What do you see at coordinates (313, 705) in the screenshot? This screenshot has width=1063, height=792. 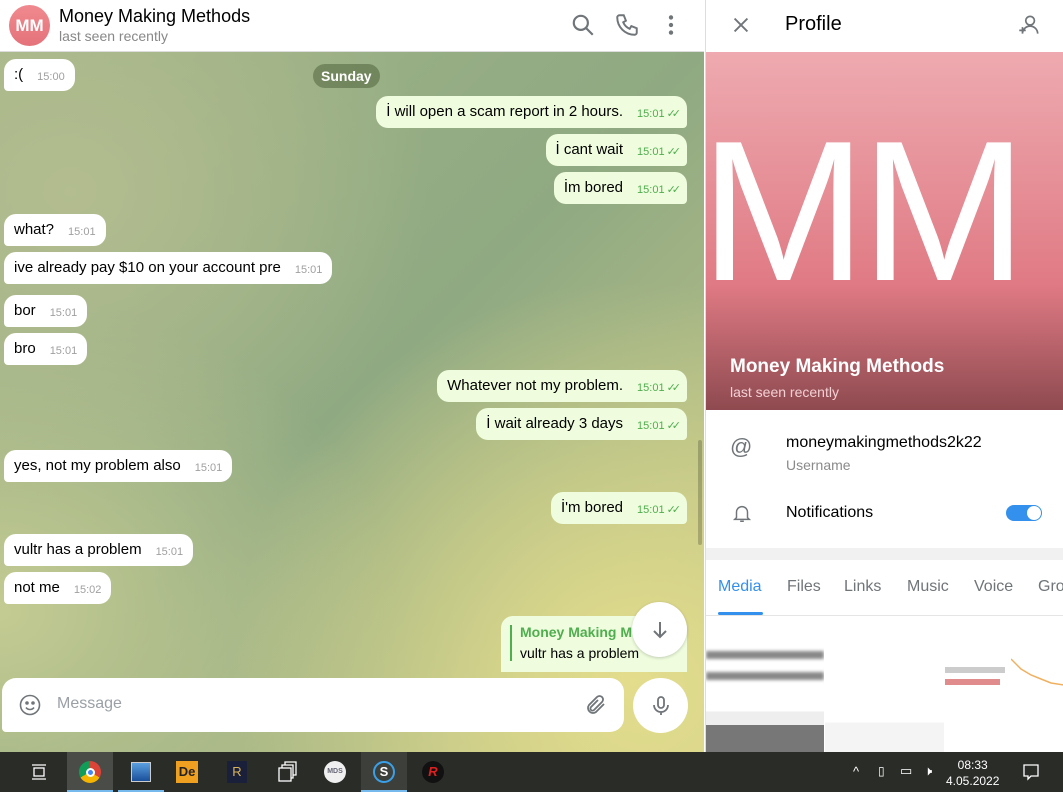 I see `message-input: Message` at bounding box center [313, 705].